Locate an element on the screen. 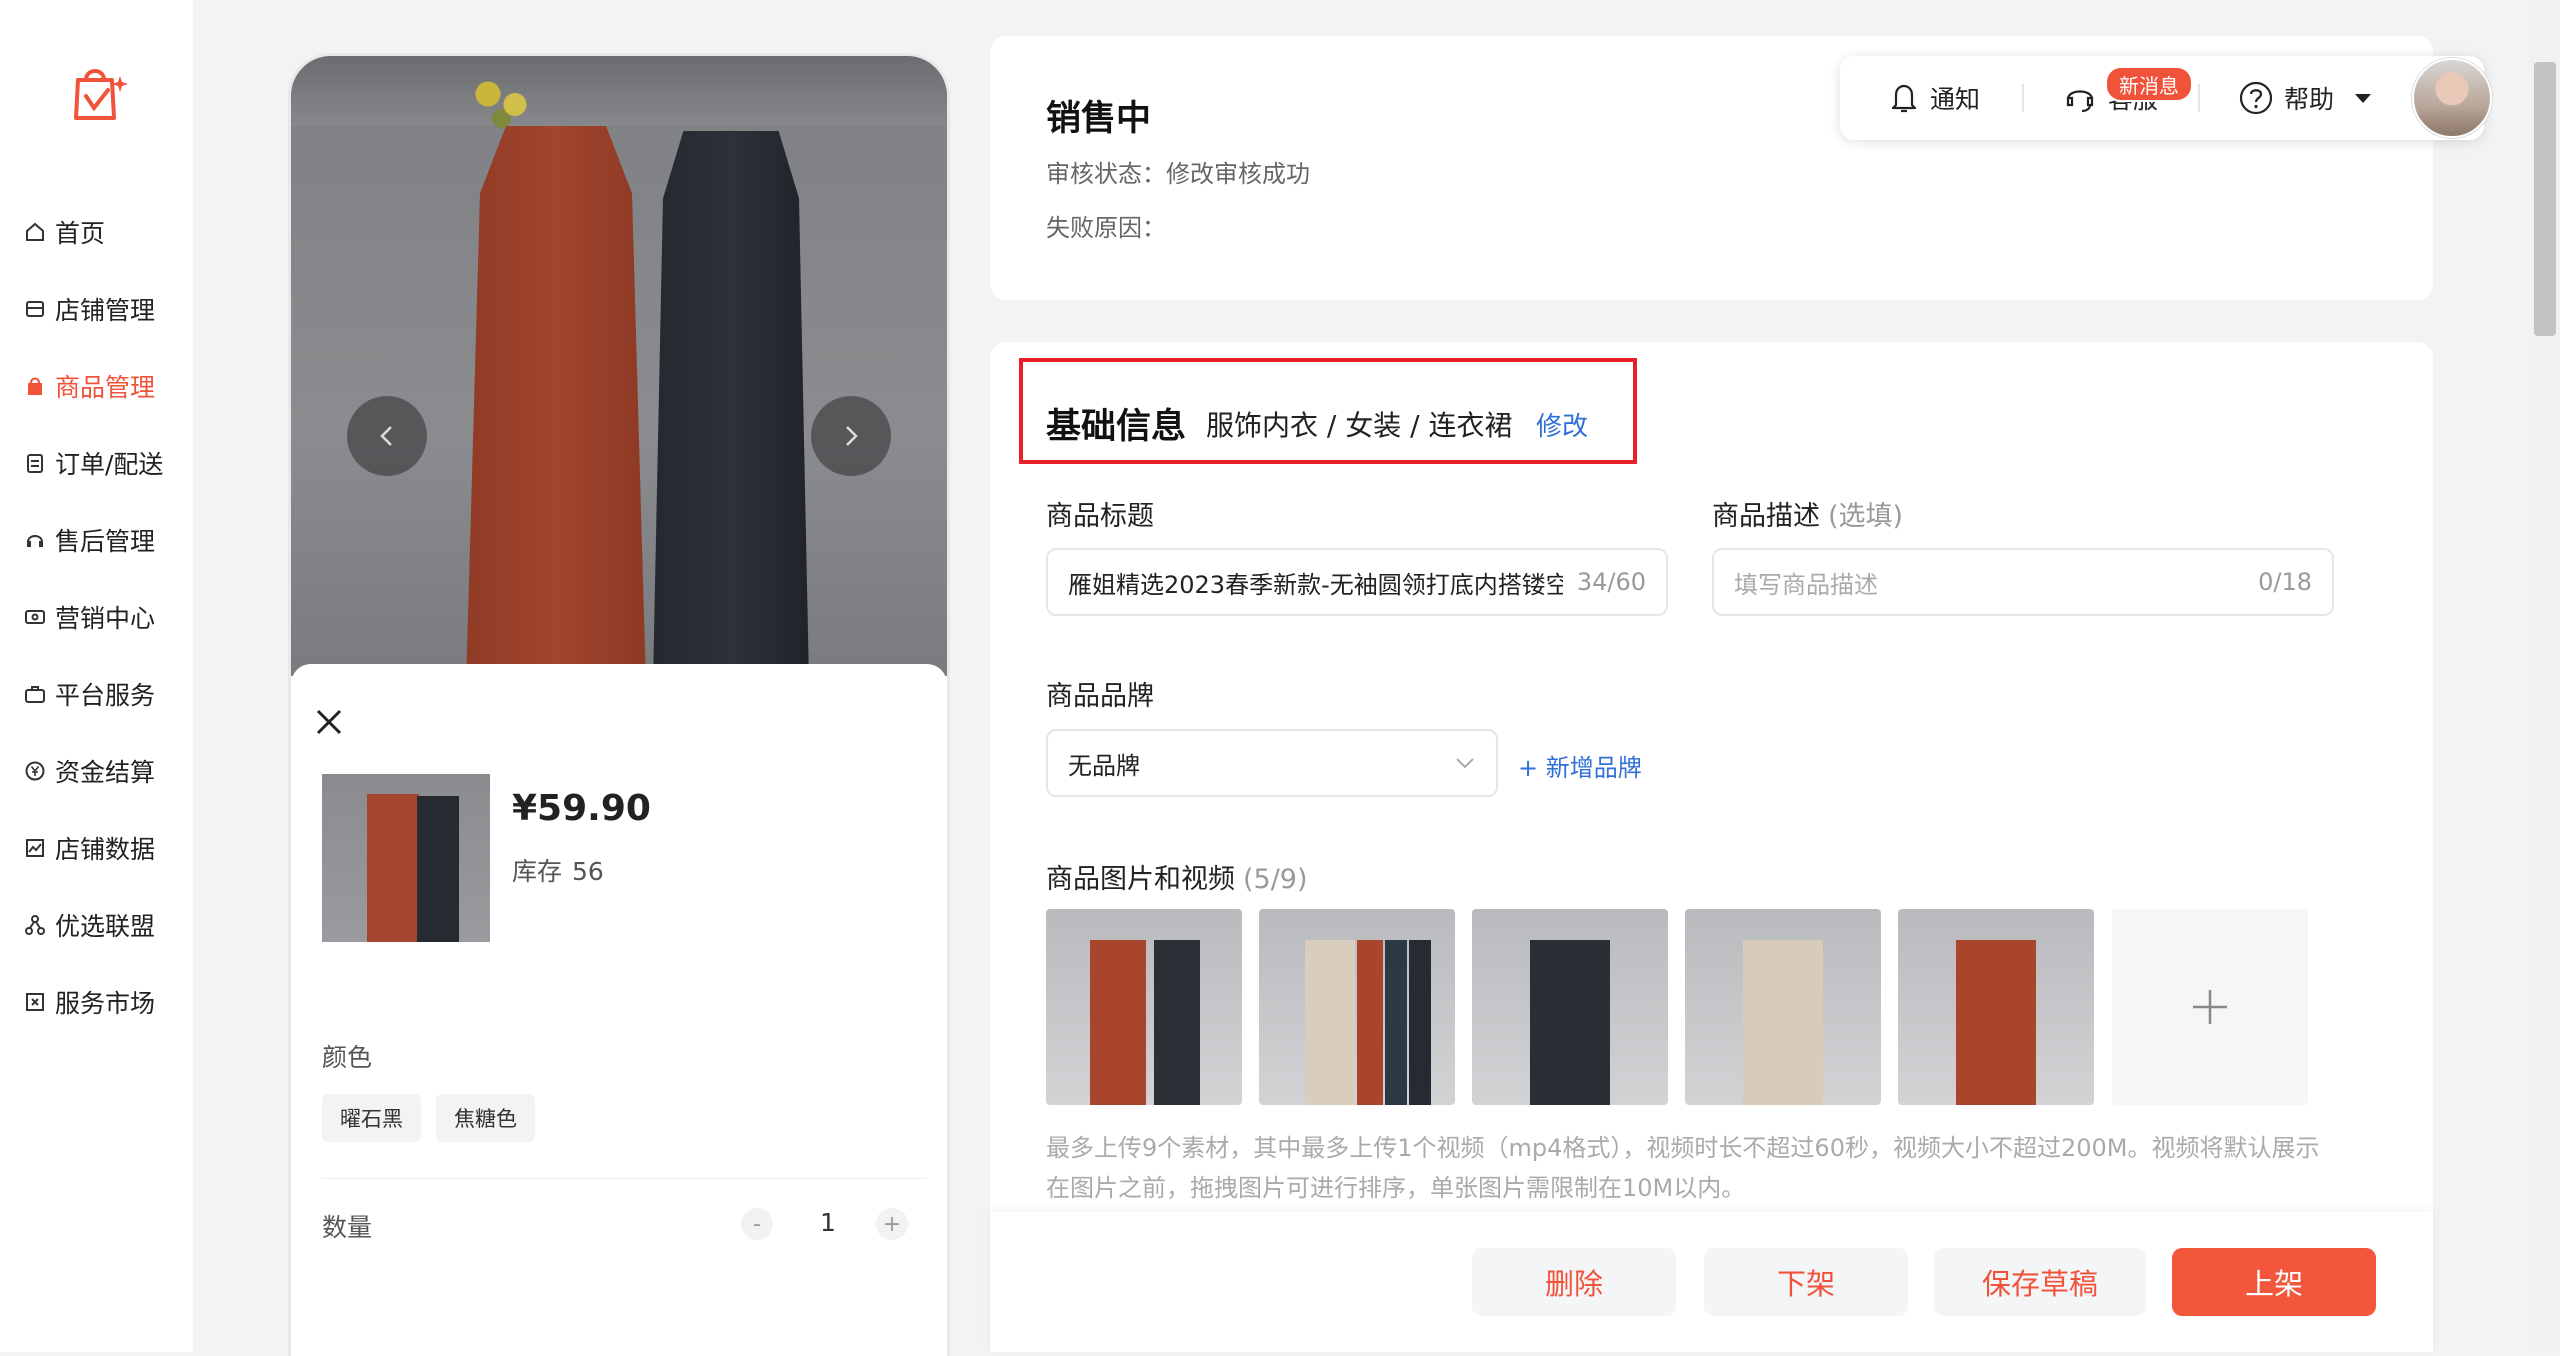 The width and height of the screenshot is (2560, 1356). color-chip-black: 曜石黑 is located at coordinates (371, 1118).